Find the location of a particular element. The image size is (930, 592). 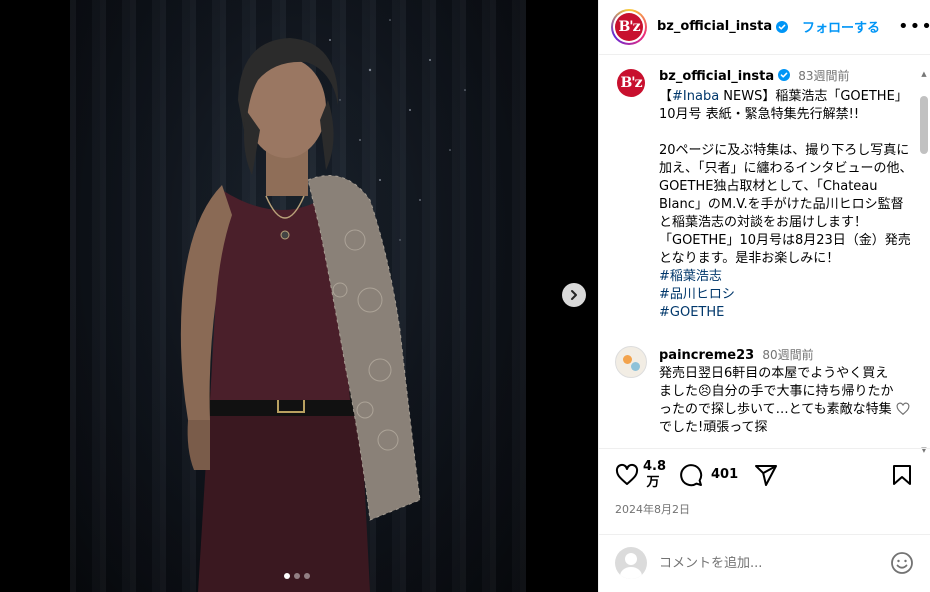

share-icon is located at coordinates (766, 475).